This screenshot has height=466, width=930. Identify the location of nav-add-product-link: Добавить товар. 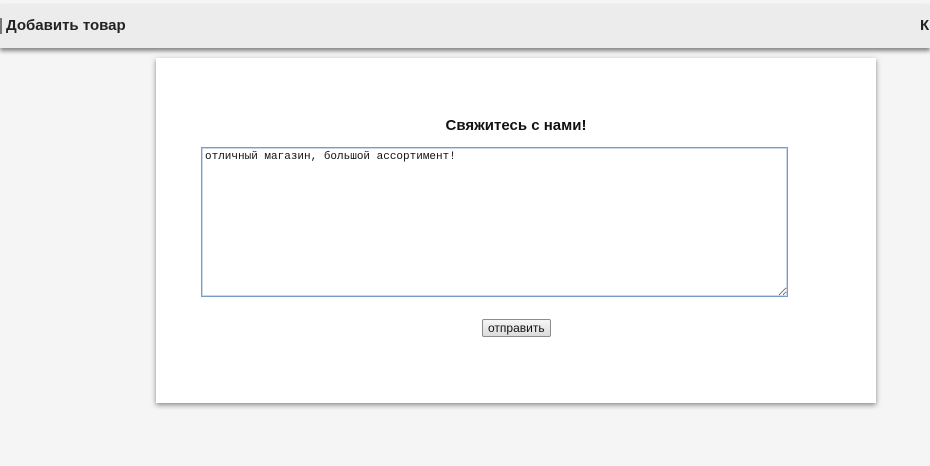
(66, 25).